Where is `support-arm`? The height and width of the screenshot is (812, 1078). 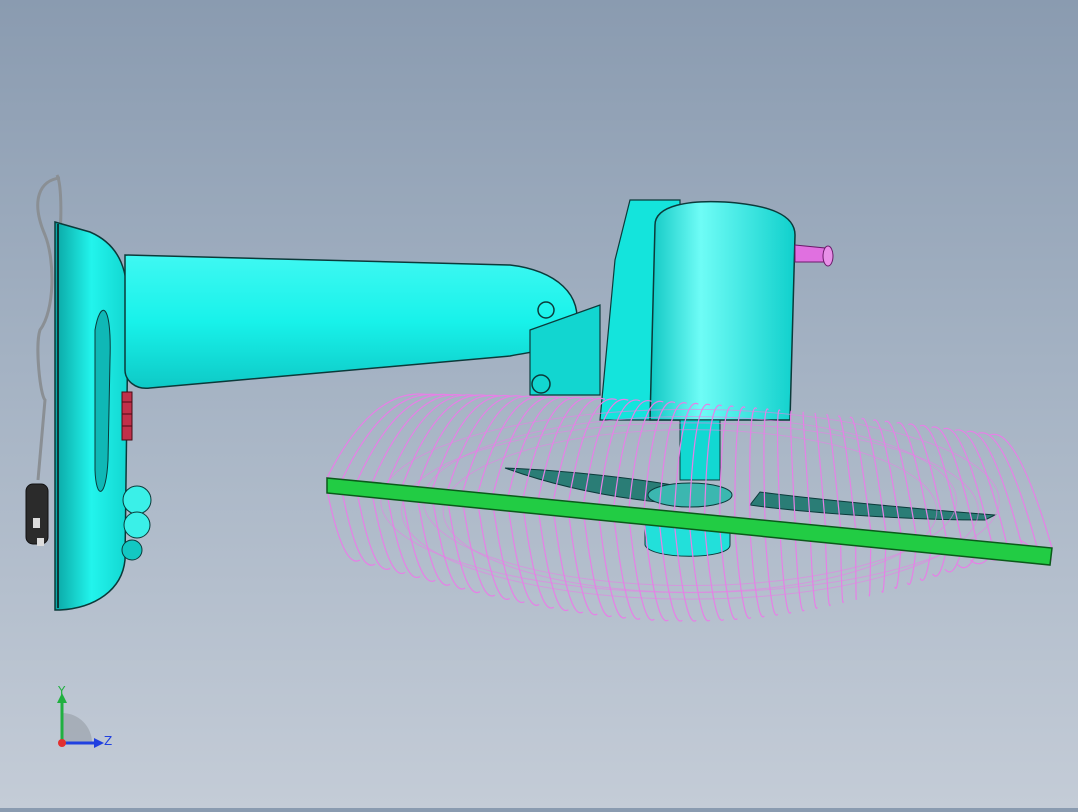 support-arm is located at coordinates (362, 325).